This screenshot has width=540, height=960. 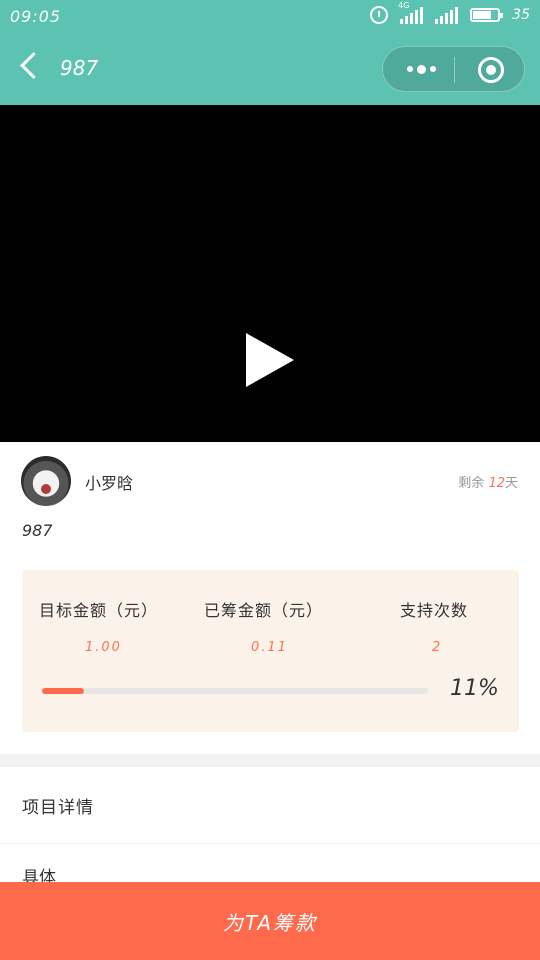 I want to click on remaining-suffix: 天, so click(x=511, y=483).